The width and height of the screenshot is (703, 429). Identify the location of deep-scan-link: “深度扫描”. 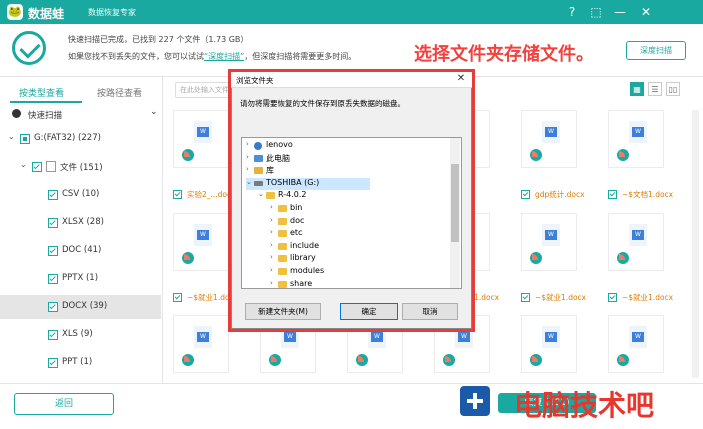
(224, 56).